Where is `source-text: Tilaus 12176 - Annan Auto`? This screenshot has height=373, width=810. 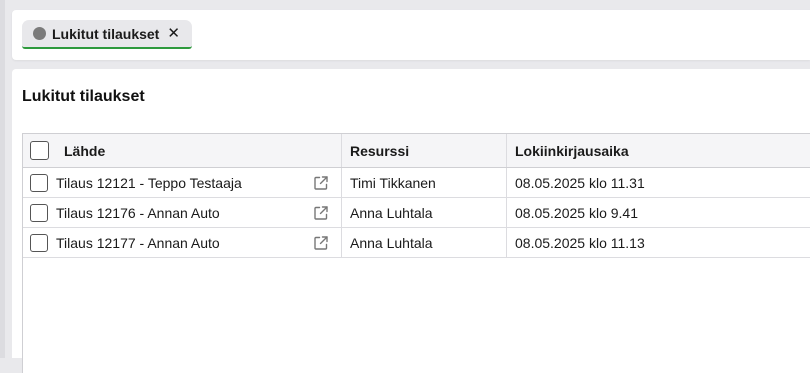
source-text: Tilaus 12176 - Annan Auto is located at coordinates (138, 212).